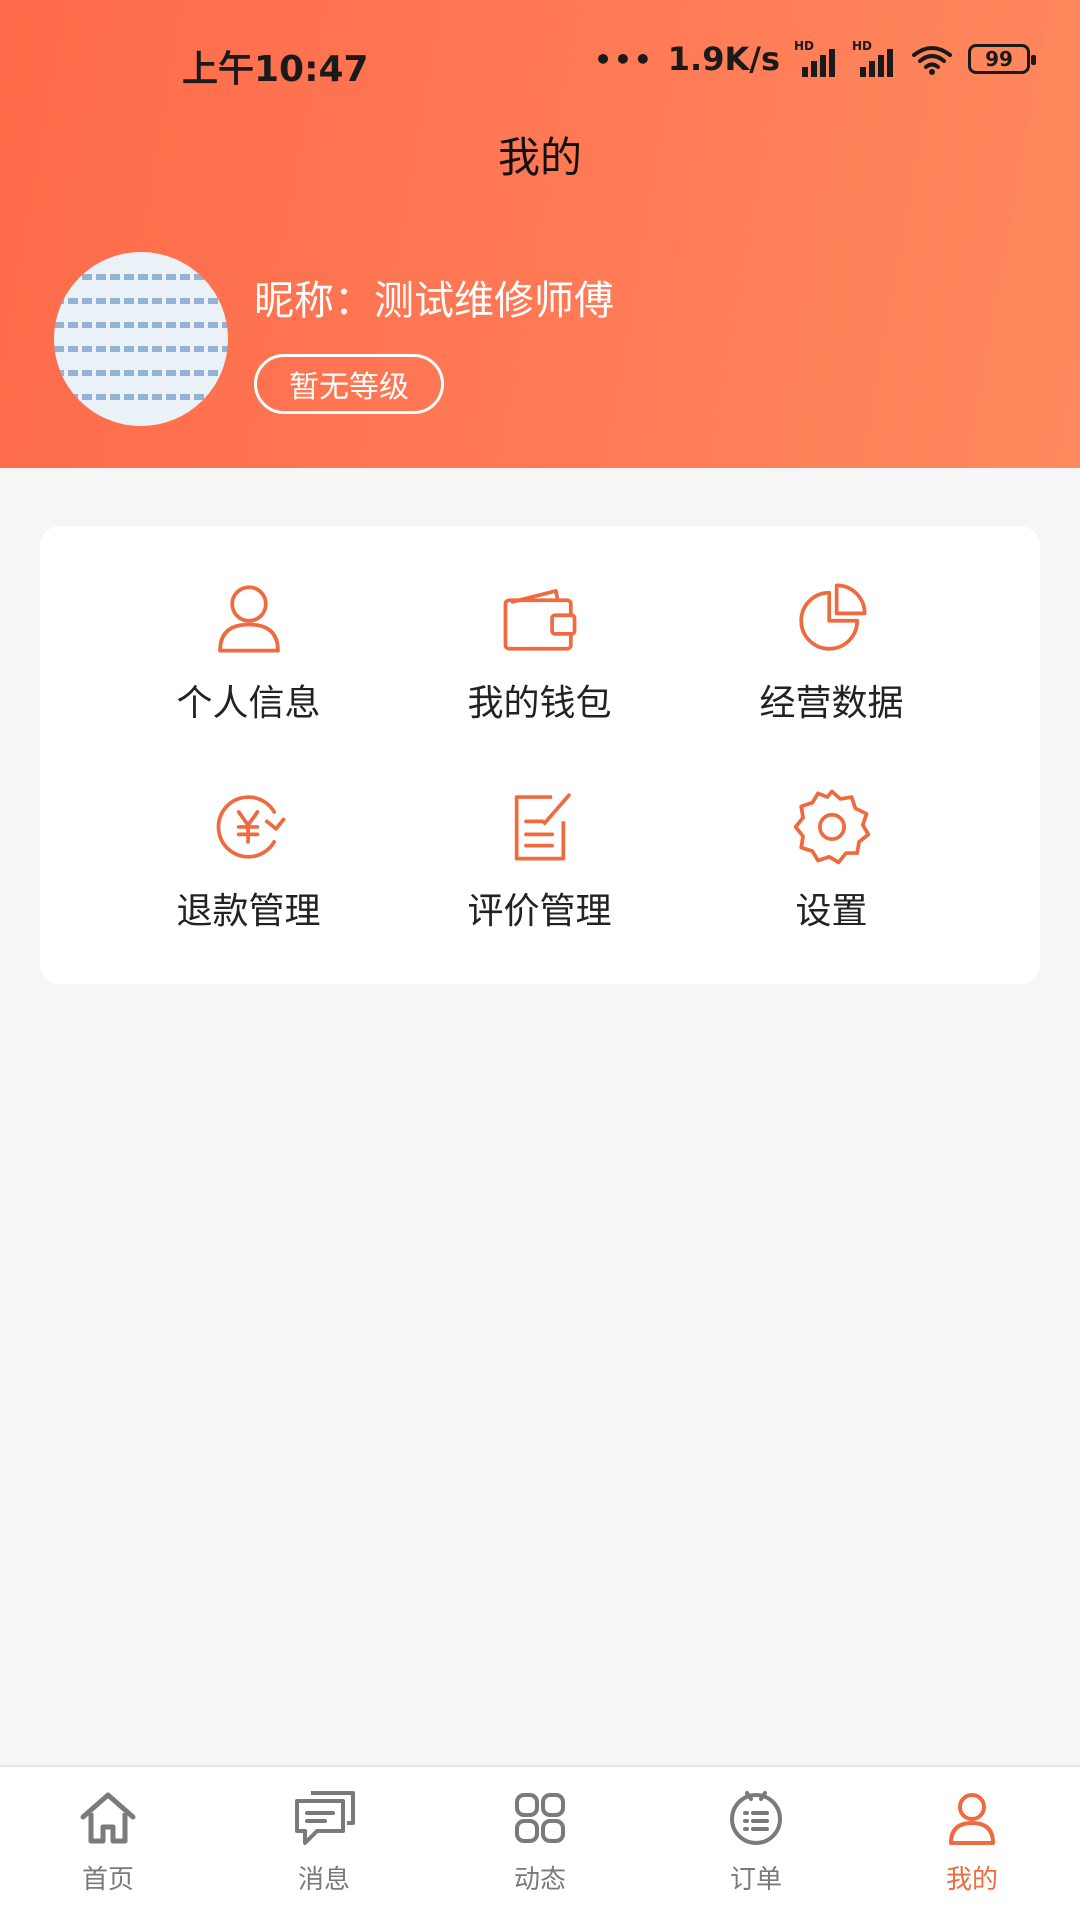  Describe the element at coordinates (932, 60) in the screenshot. I see `wifi-icon` at that location.